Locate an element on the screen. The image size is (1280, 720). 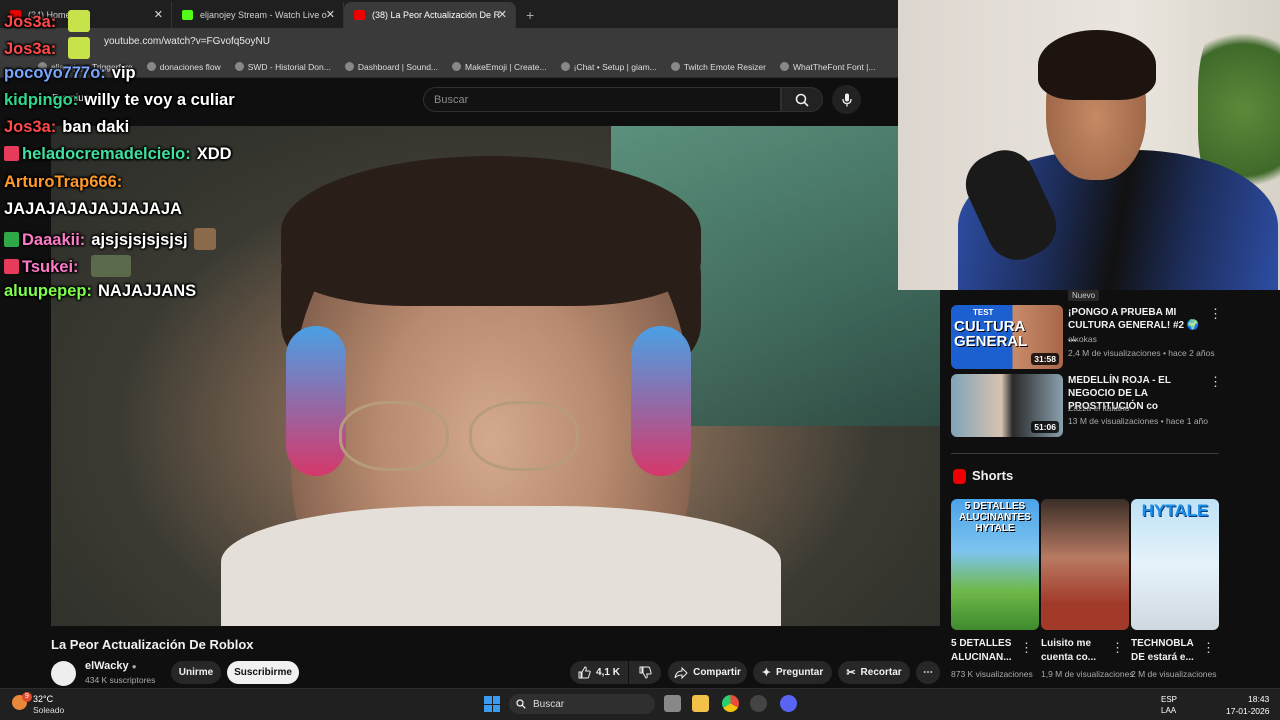
streamer-hair is located at coordinates (1097, 65).